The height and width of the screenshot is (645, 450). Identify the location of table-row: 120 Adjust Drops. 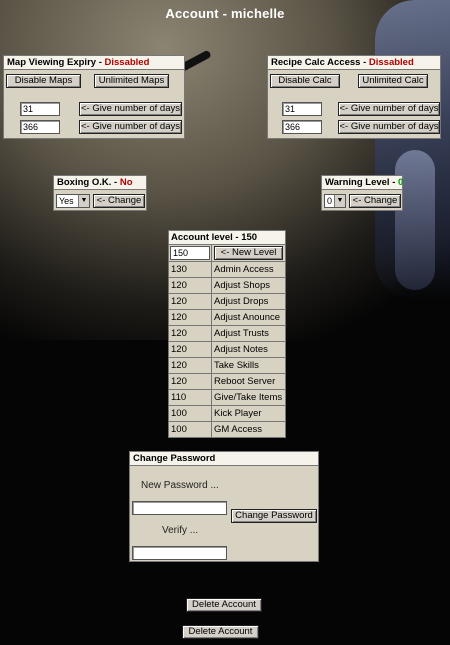
(227, 301).